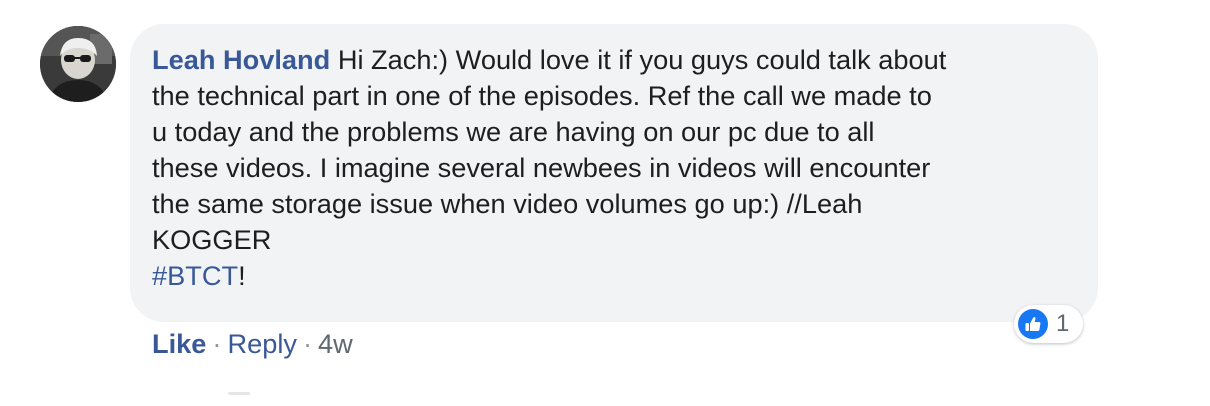 The image size is (1210, 406). I want to click on reply-button: Reply, so click(262, 343).